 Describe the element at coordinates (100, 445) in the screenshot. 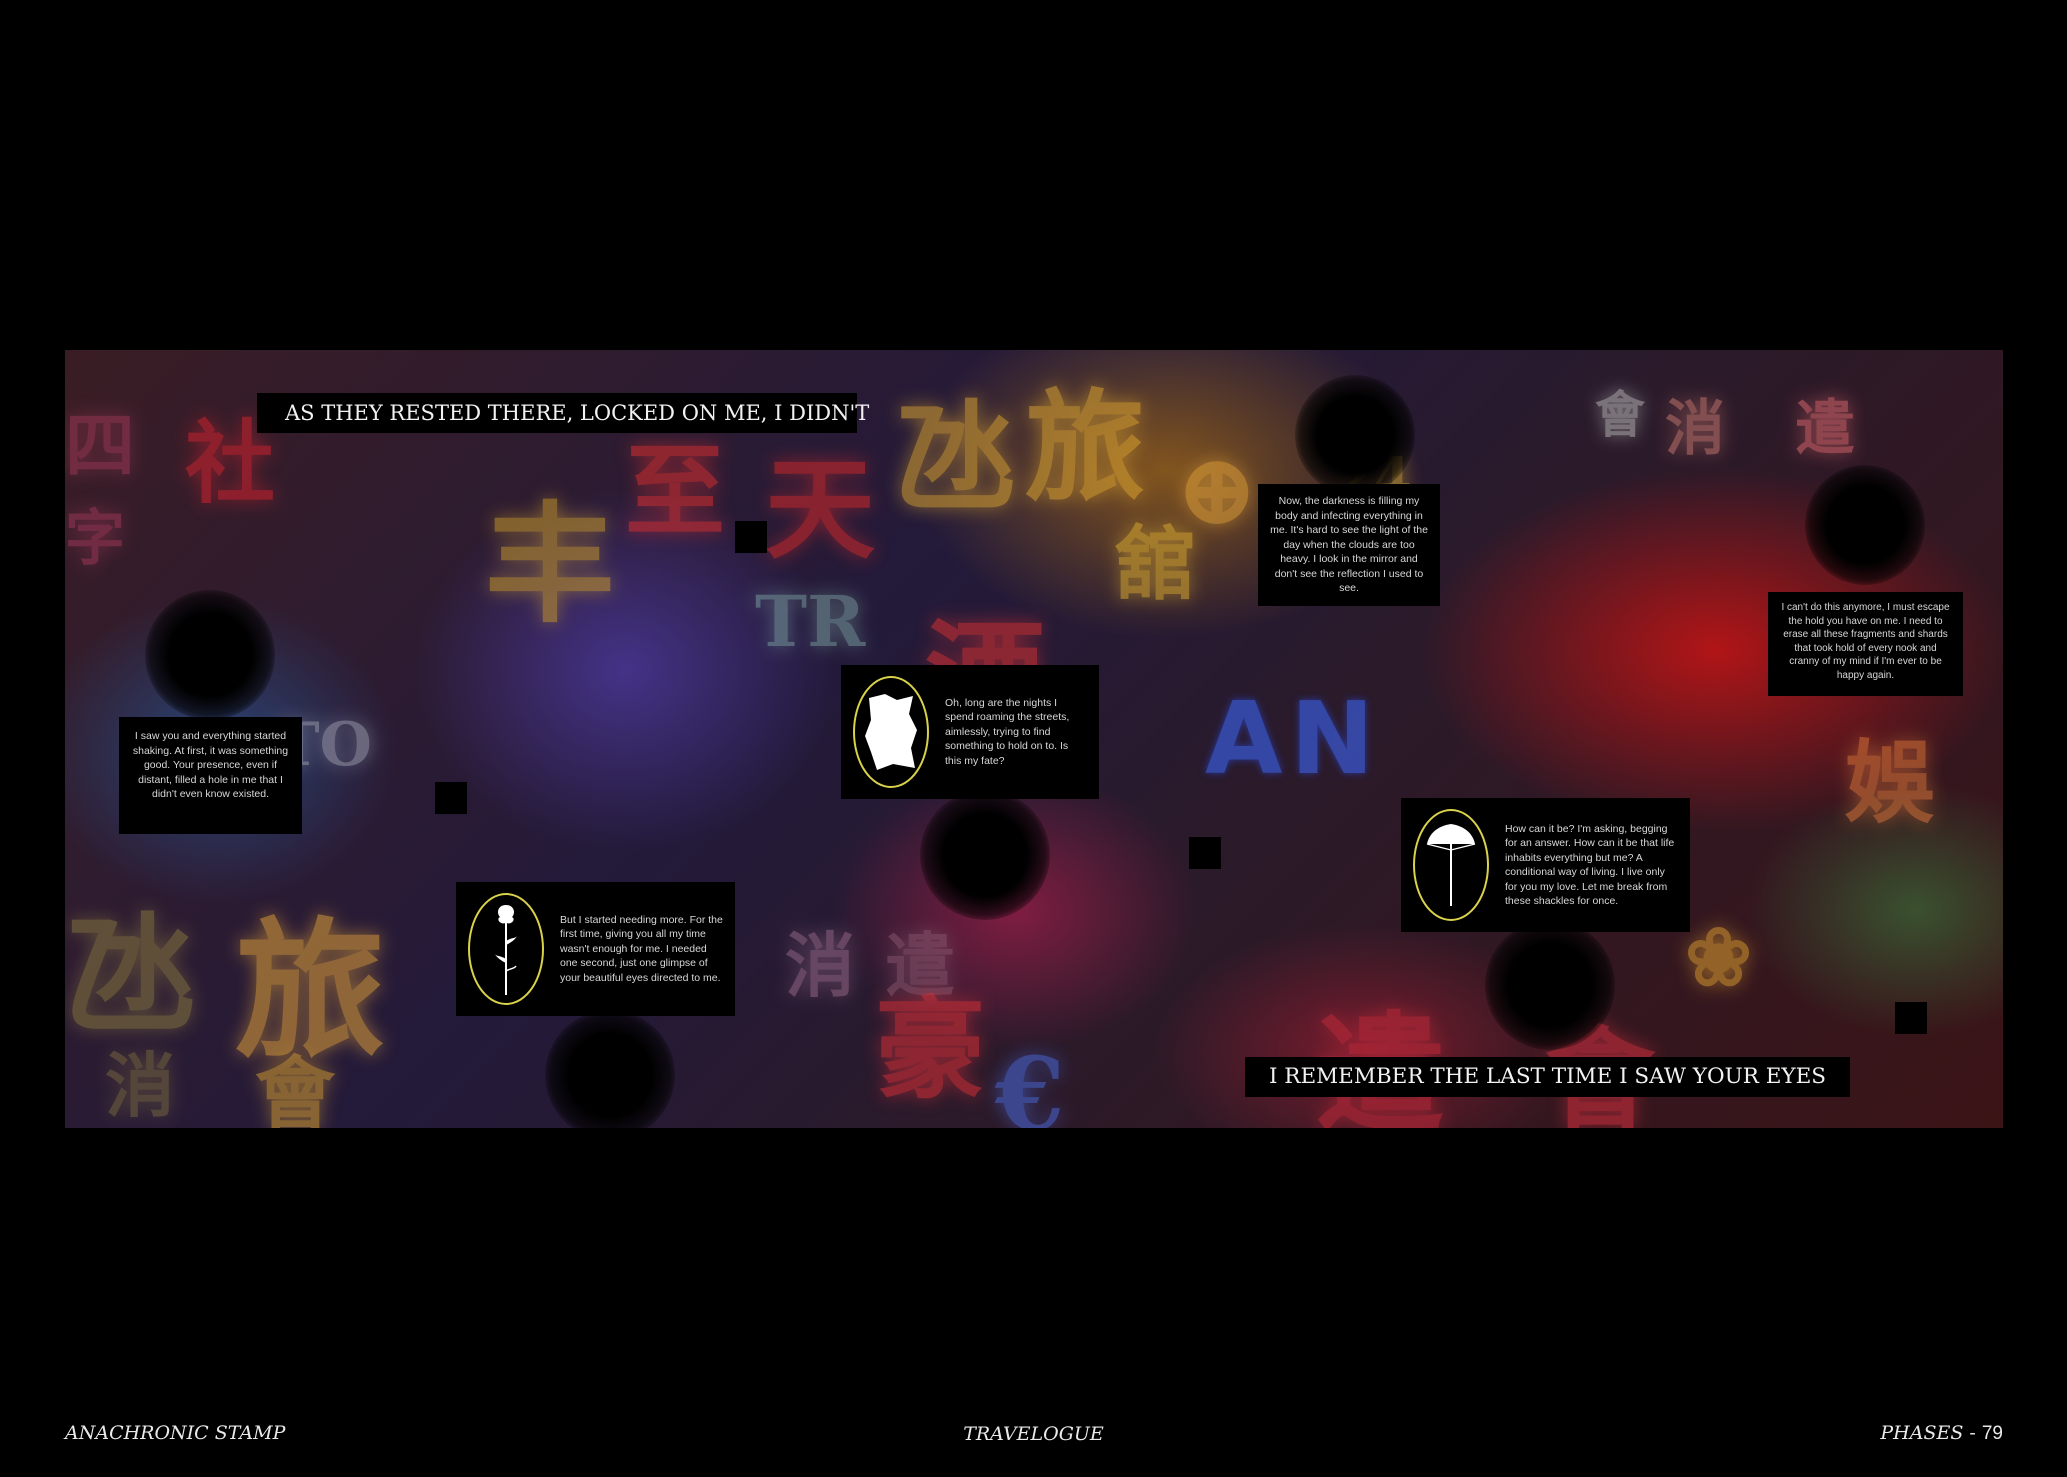

I see `neon-glyph: 四` at that location.